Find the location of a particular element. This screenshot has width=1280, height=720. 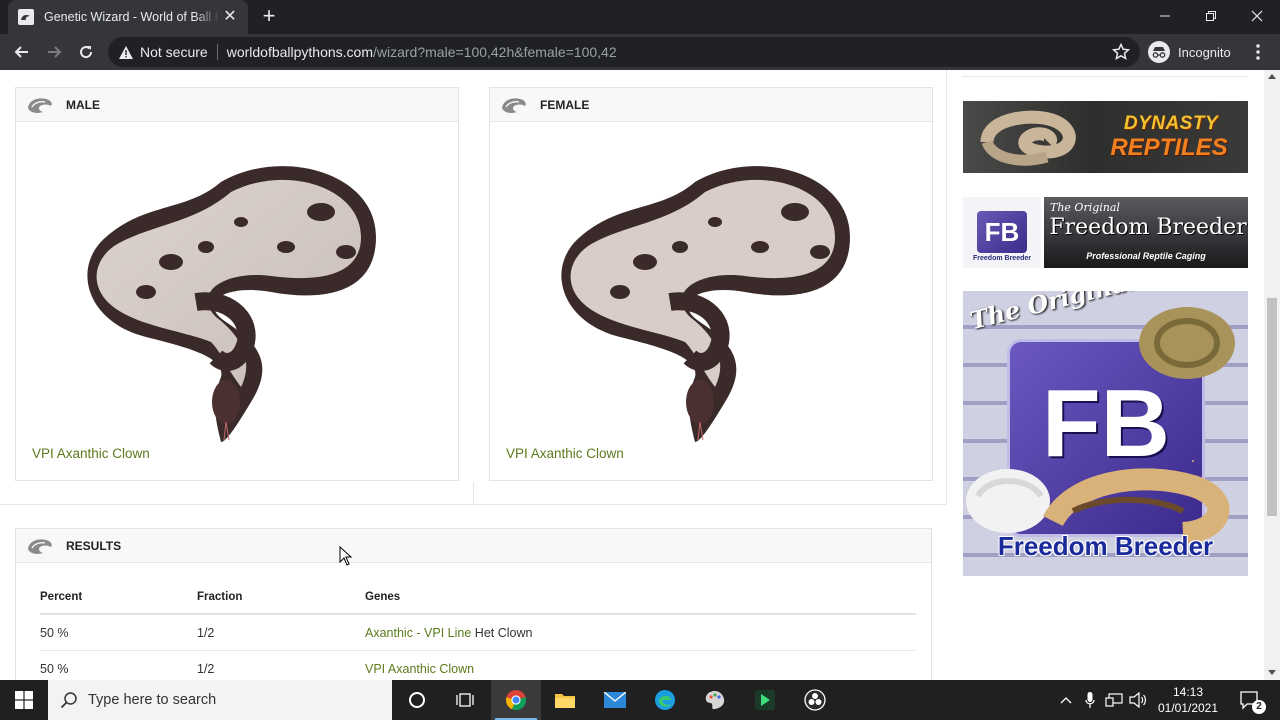

taskbar-paint is located at coordinates (715, 700).